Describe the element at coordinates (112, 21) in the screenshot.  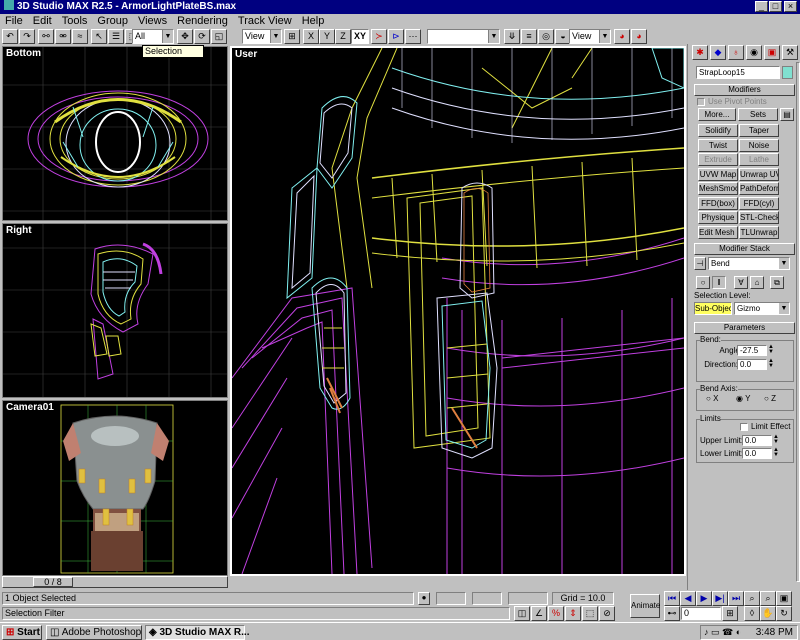
I see `menu-group: Group` at that location.